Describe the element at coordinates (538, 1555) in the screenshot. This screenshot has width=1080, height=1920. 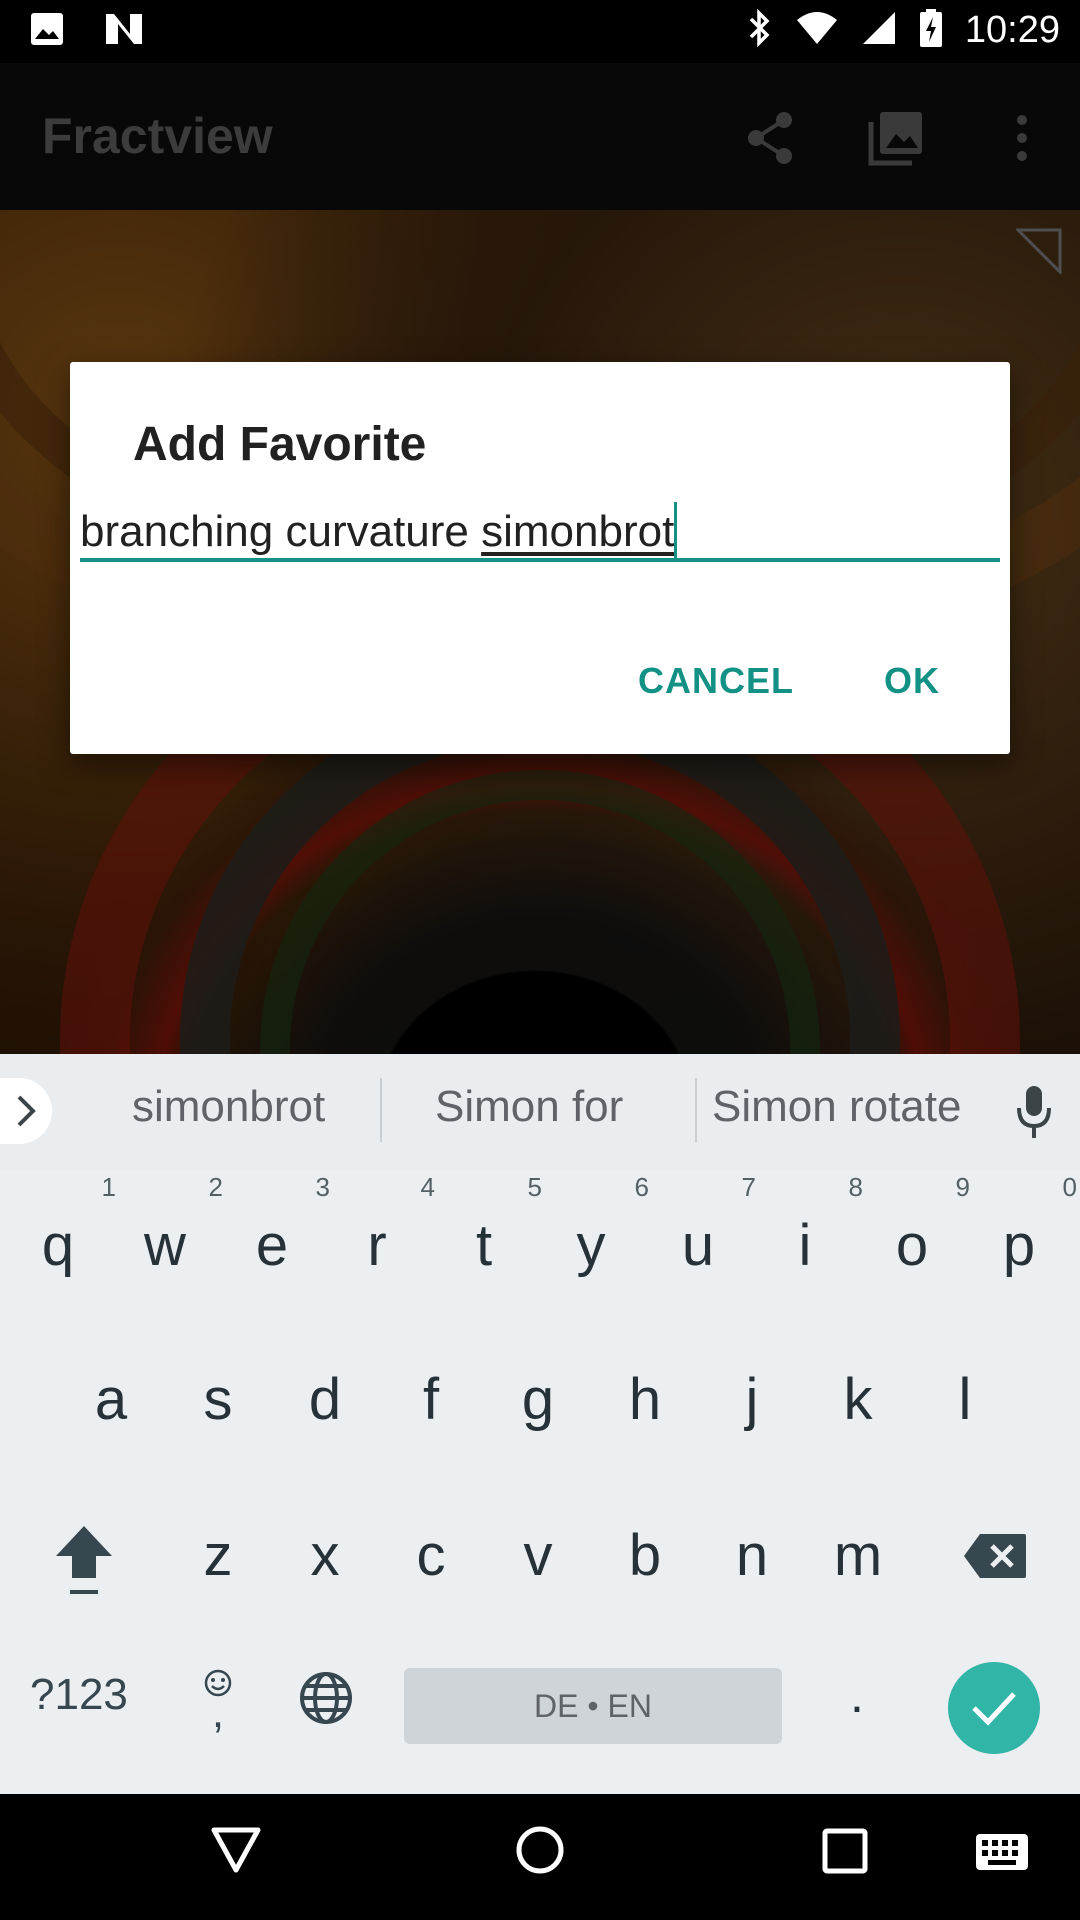
I see `key-v: v` at that location.